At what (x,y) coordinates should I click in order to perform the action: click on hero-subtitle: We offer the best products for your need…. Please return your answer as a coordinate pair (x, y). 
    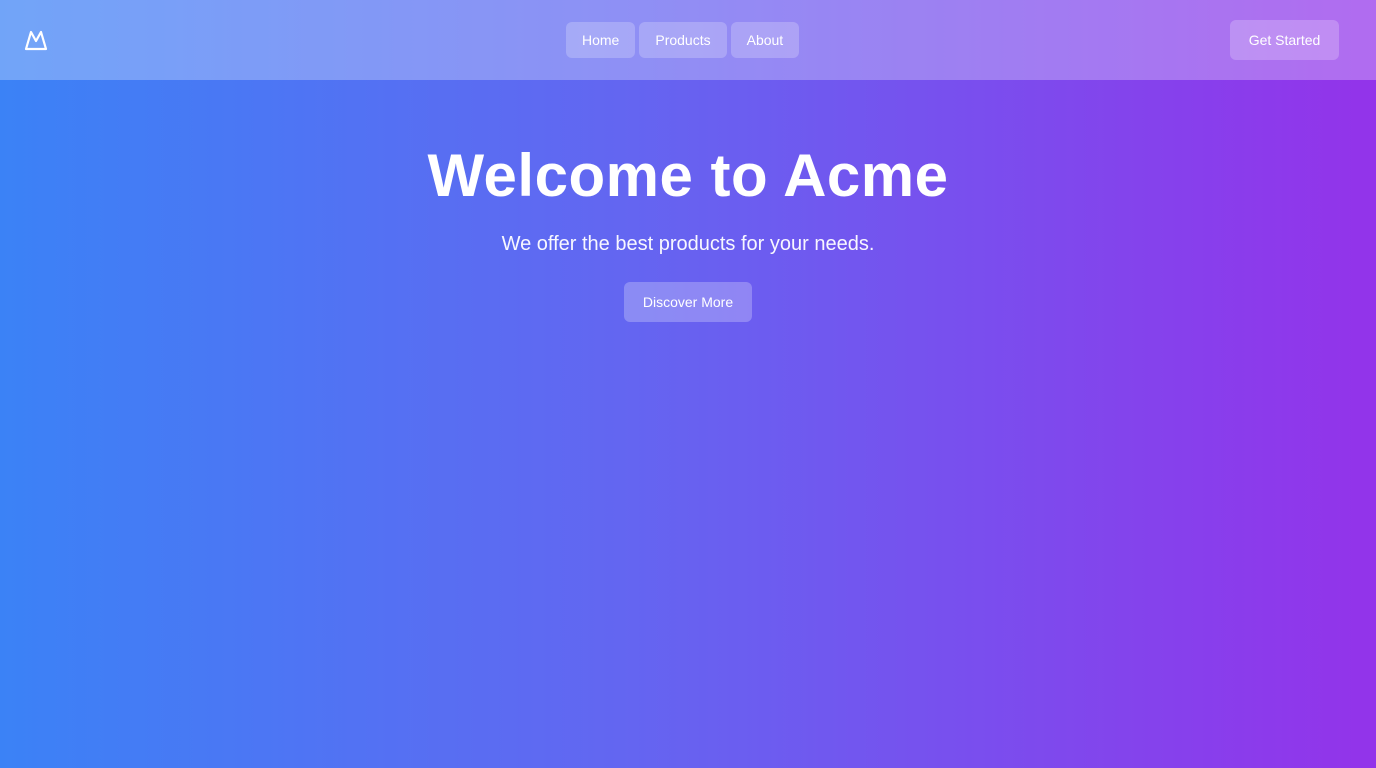
    Looking at the image, I should click on (688, 244).